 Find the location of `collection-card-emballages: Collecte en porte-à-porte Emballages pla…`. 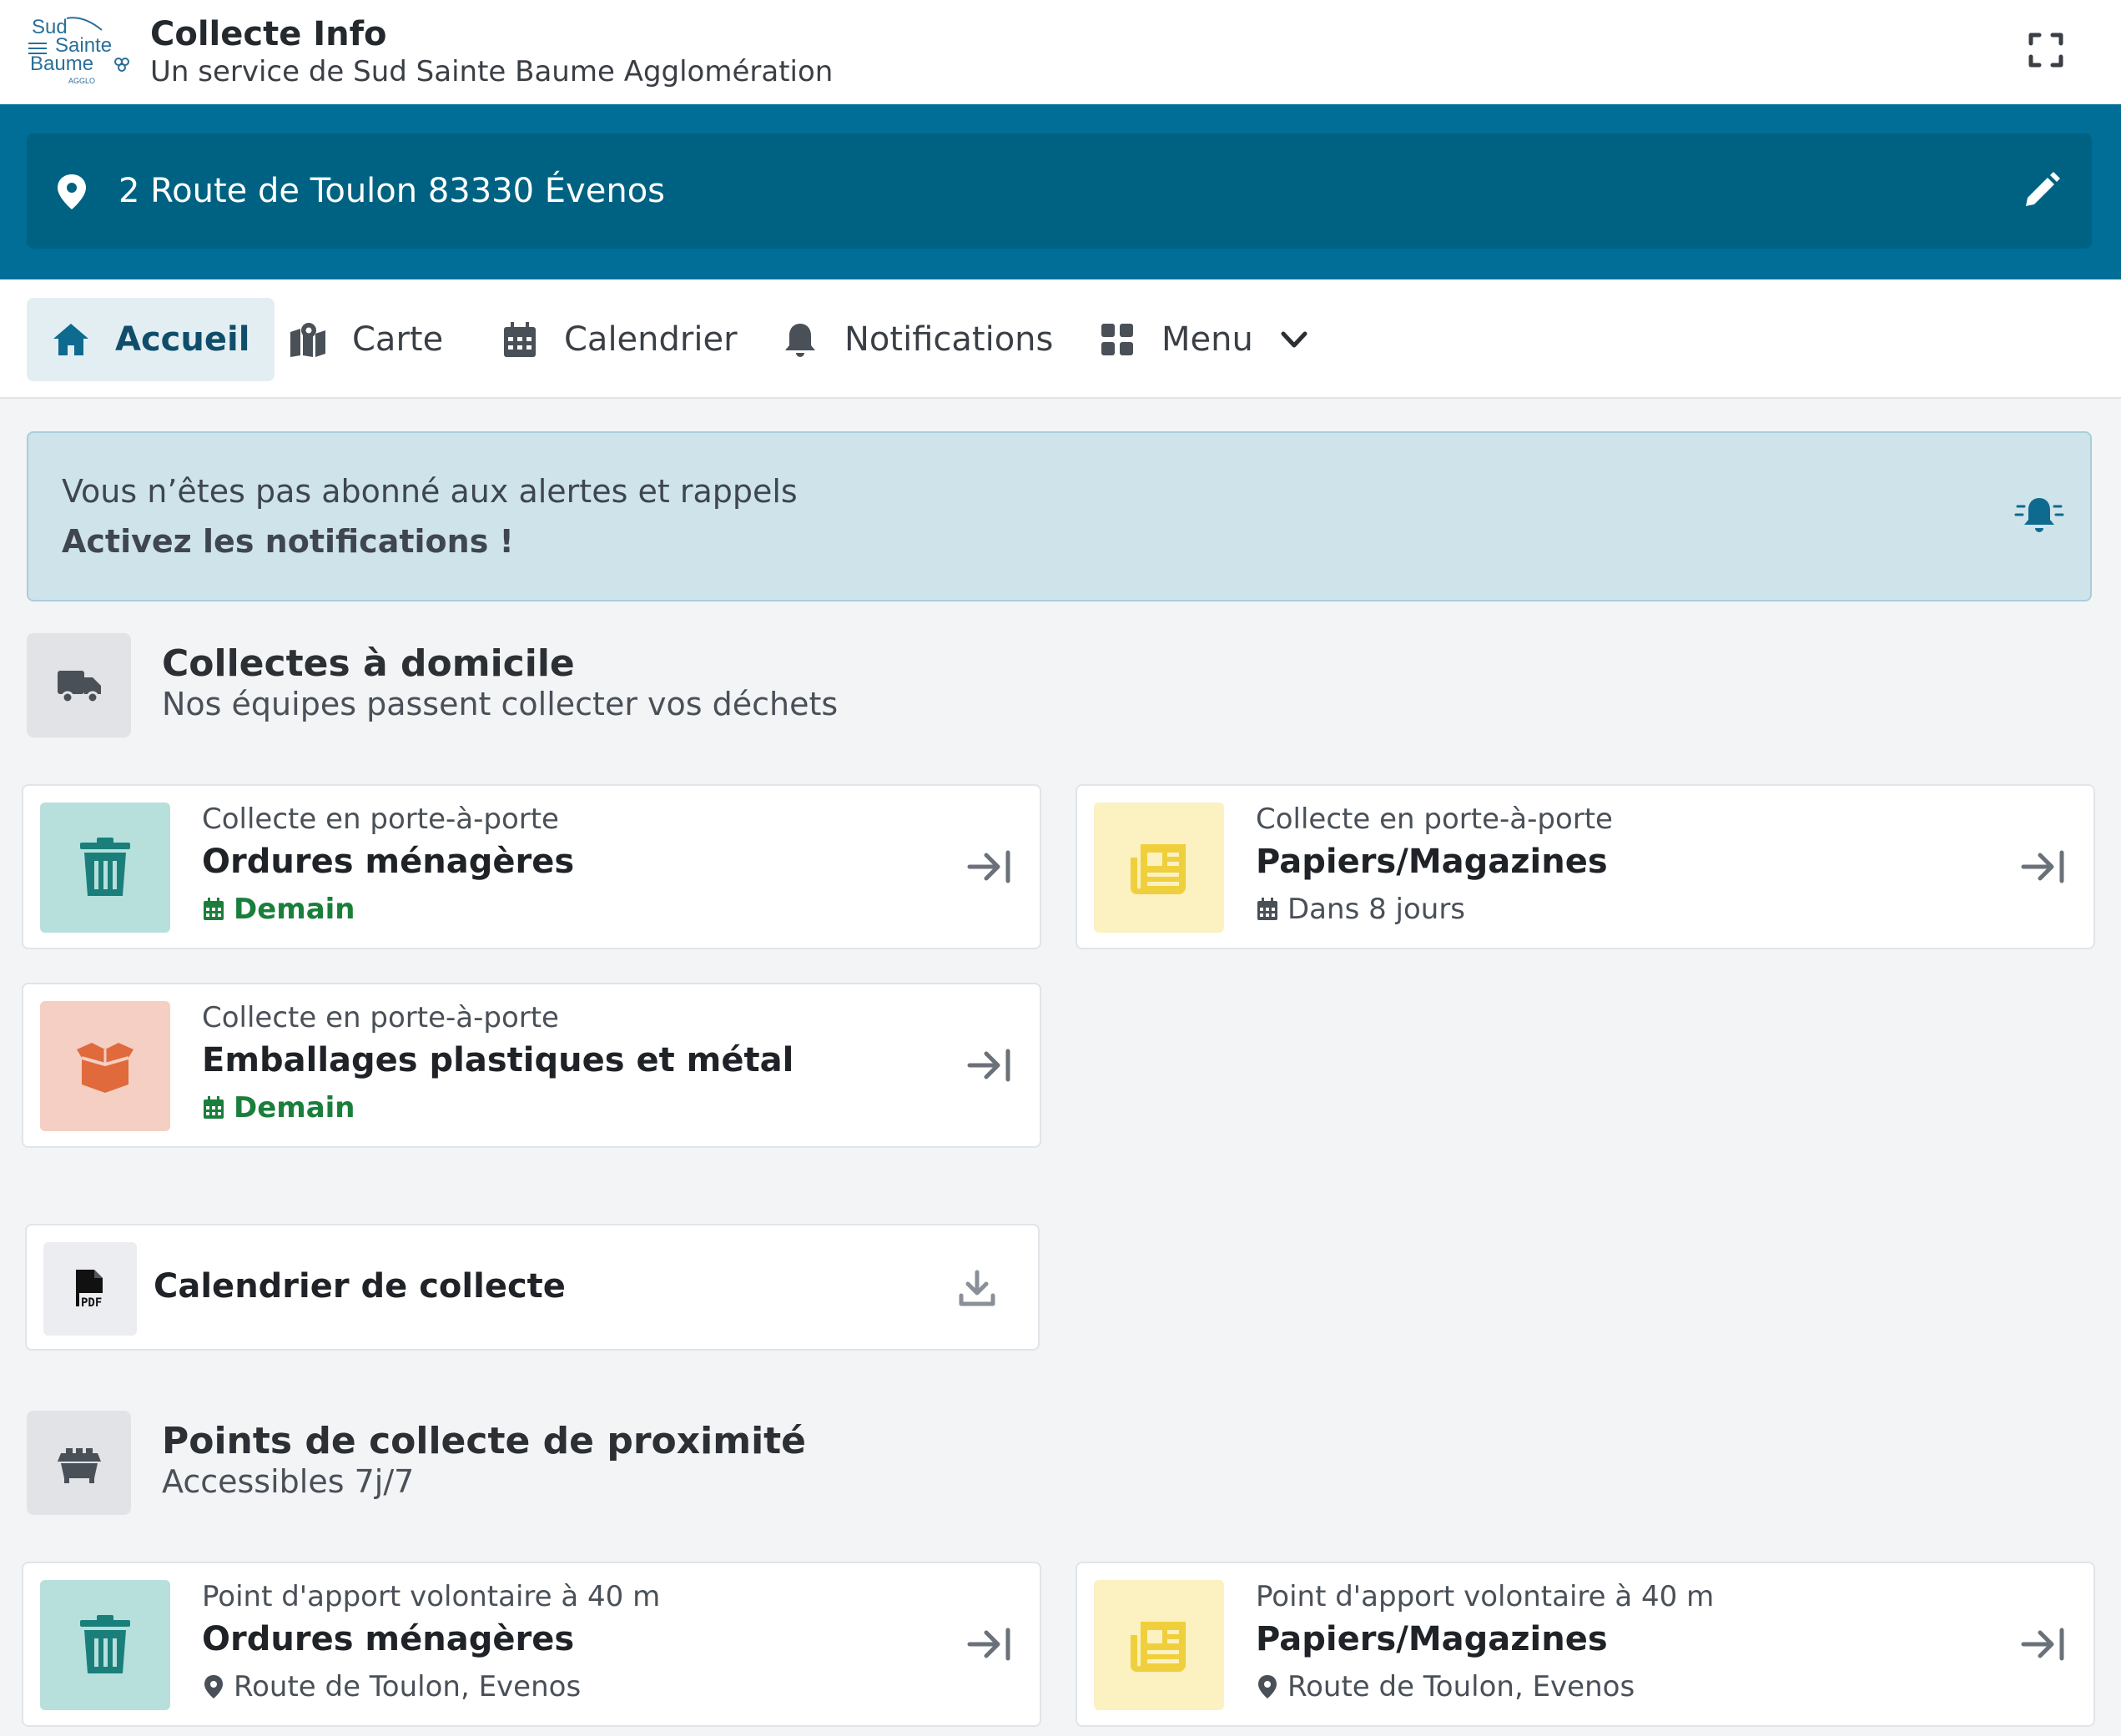

collection-card-emballages: Collecte en porte-à-porte Emballages pla… is located at coordinates (531, 1065).